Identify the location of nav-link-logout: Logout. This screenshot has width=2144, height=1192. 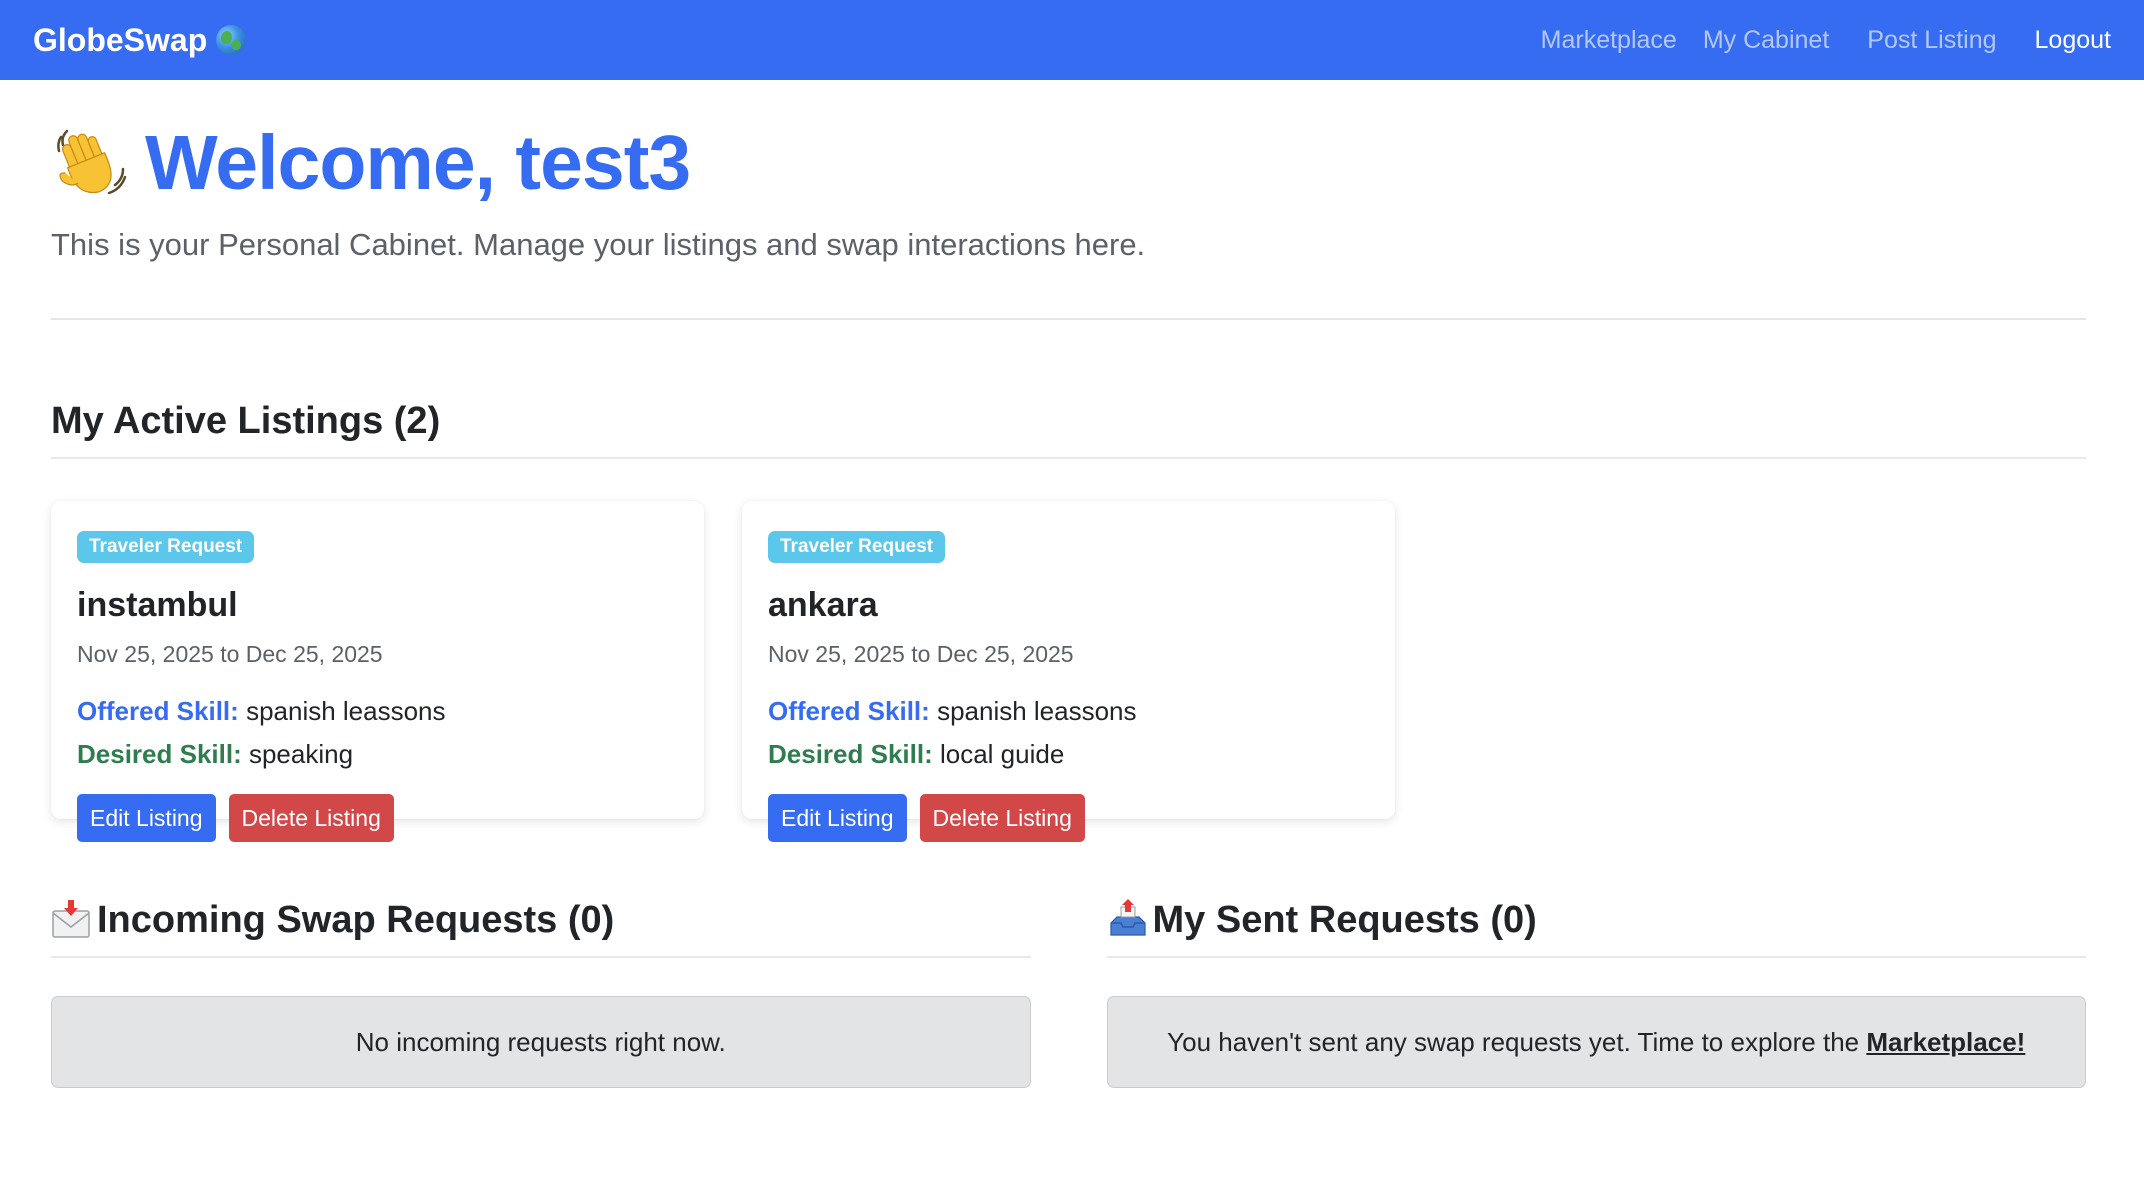
(2073, 40).